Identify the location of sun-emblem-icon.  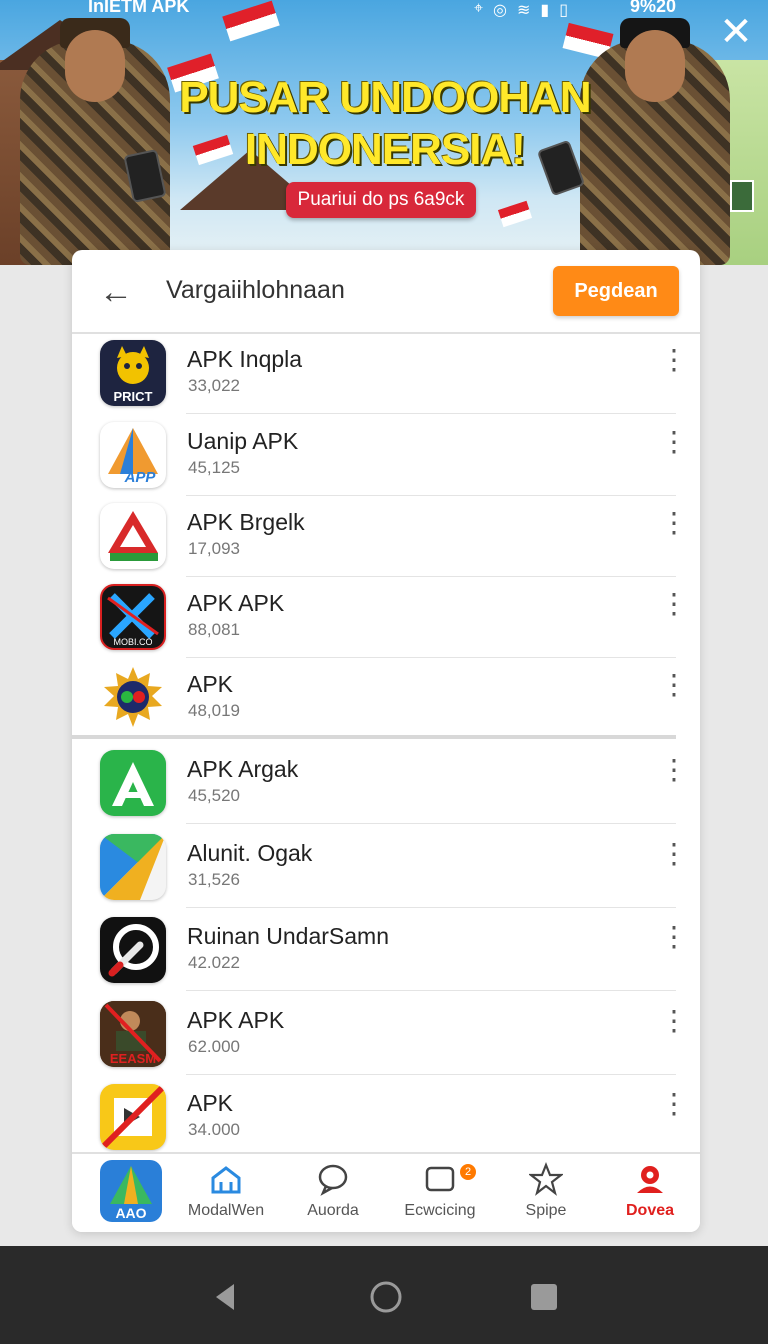
(133, 698).